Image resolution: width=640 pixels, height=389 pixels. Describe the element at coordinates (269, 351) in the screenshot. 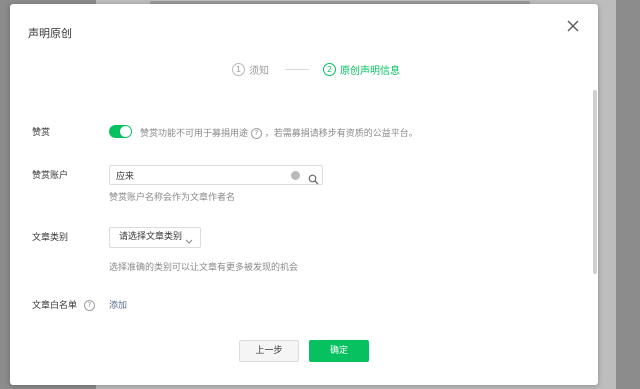

I see `prev-step-button: 上一步` at that location.